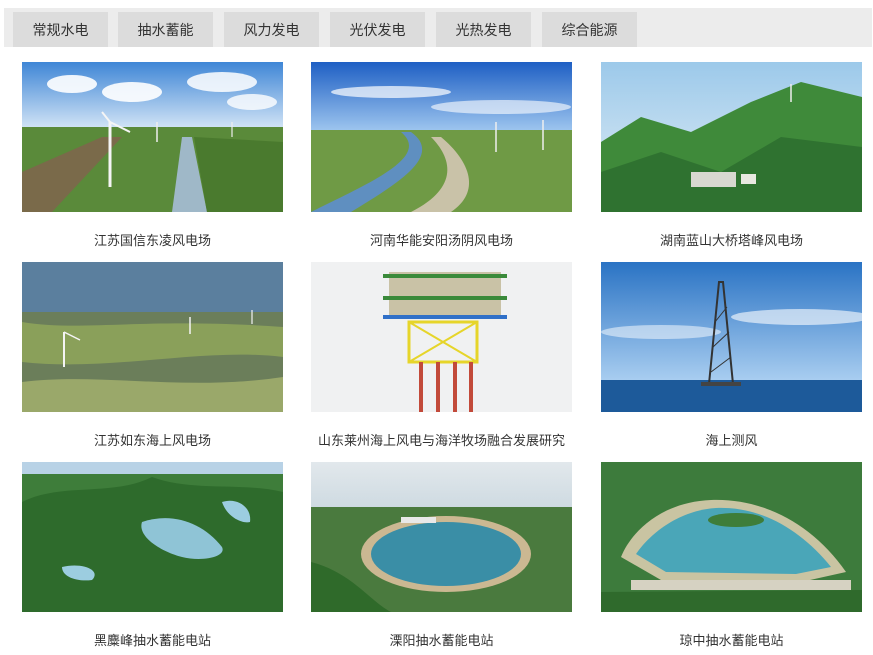 The width and height of the screenshot is (873, 655). I want to click on tab-integrated-energy: 综合能源, so click(589, 29).